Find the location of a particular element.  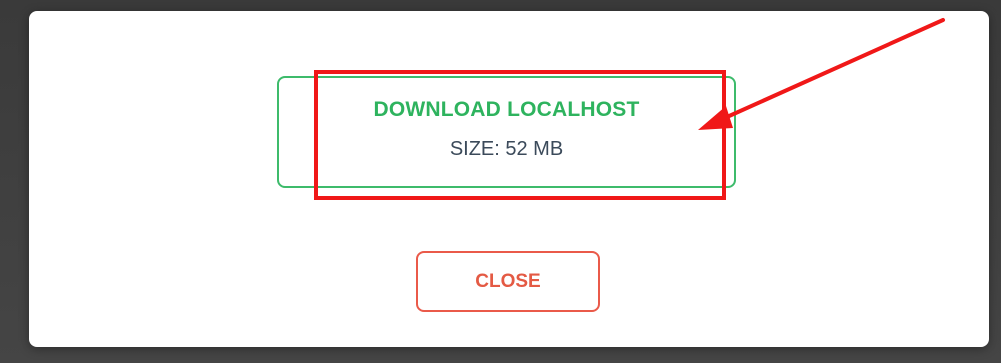

download-size: SIZE: 52 MB is located at coordinates (506, 148).